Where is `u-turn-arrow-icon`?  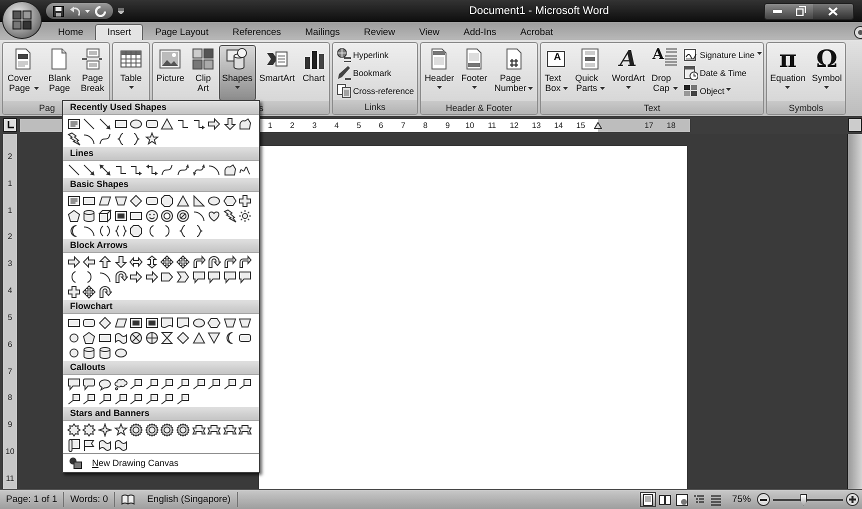 u-turn-arrow-icon is located at coordinates (105, 291).